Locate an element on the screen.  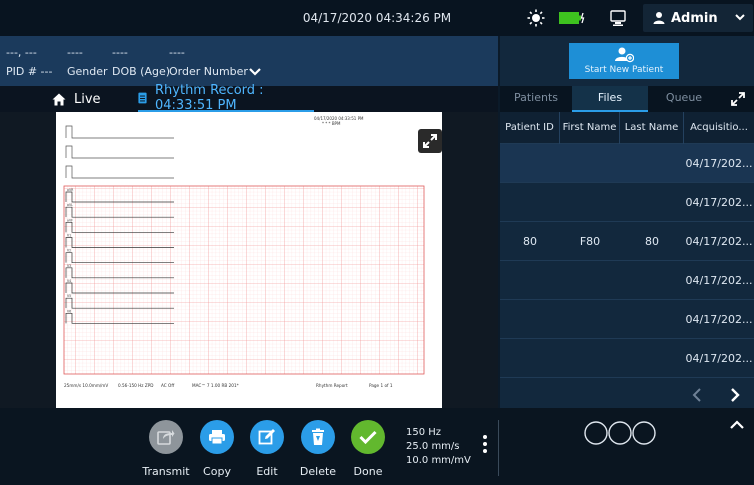
speed-setting: 25.0 mm/s is located at coordinates (433, 446).